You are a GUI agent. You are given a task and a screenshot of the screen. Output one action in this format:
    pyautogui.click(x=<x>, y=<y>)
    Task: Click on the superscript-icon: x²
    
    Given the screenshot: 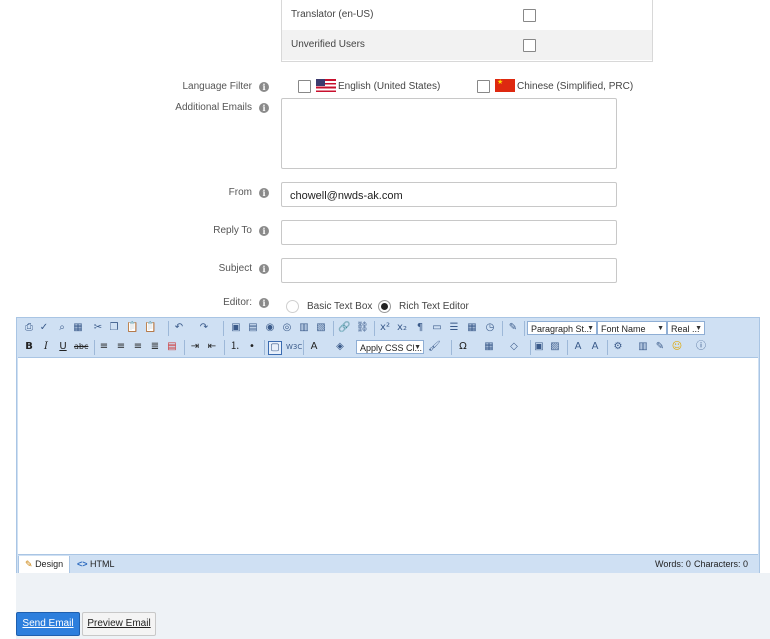 What is the action you would take?
    pyautogui.click(x=385, y=328)
    